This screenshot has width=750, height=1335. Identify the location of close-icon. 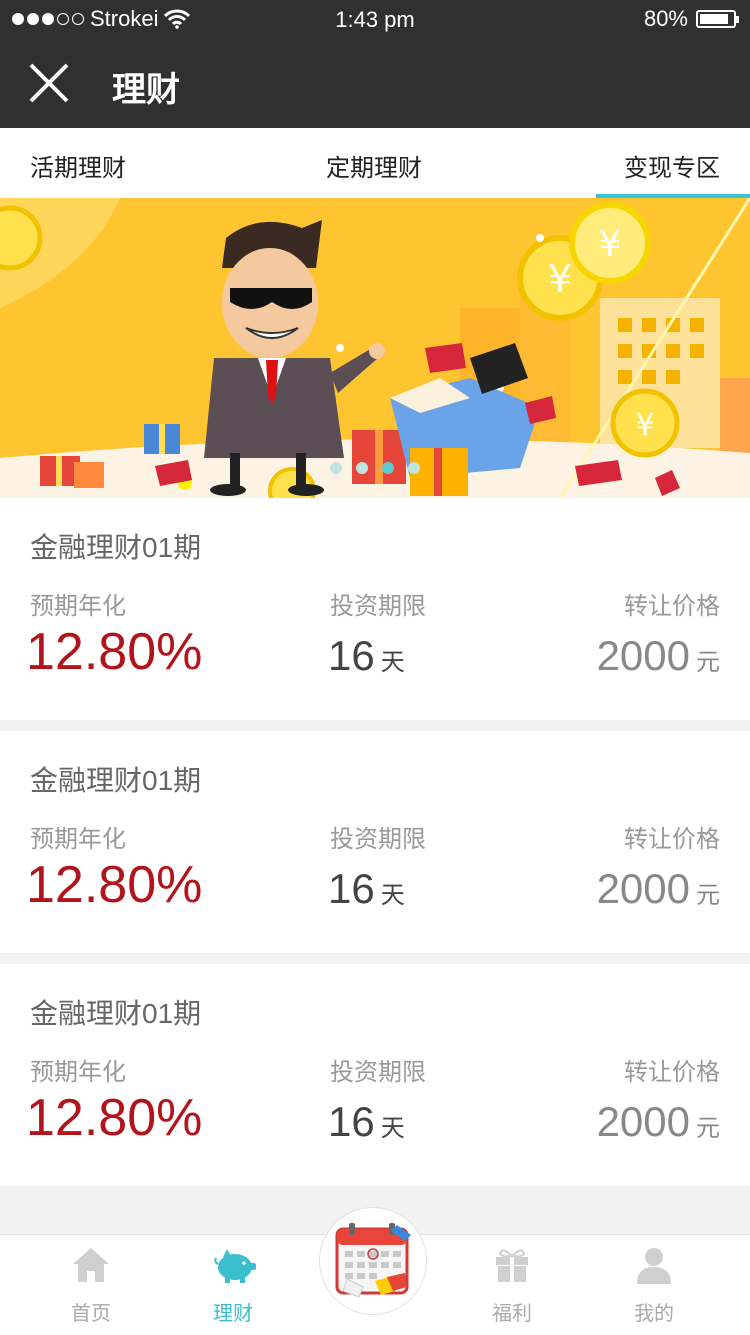
(49, 83).